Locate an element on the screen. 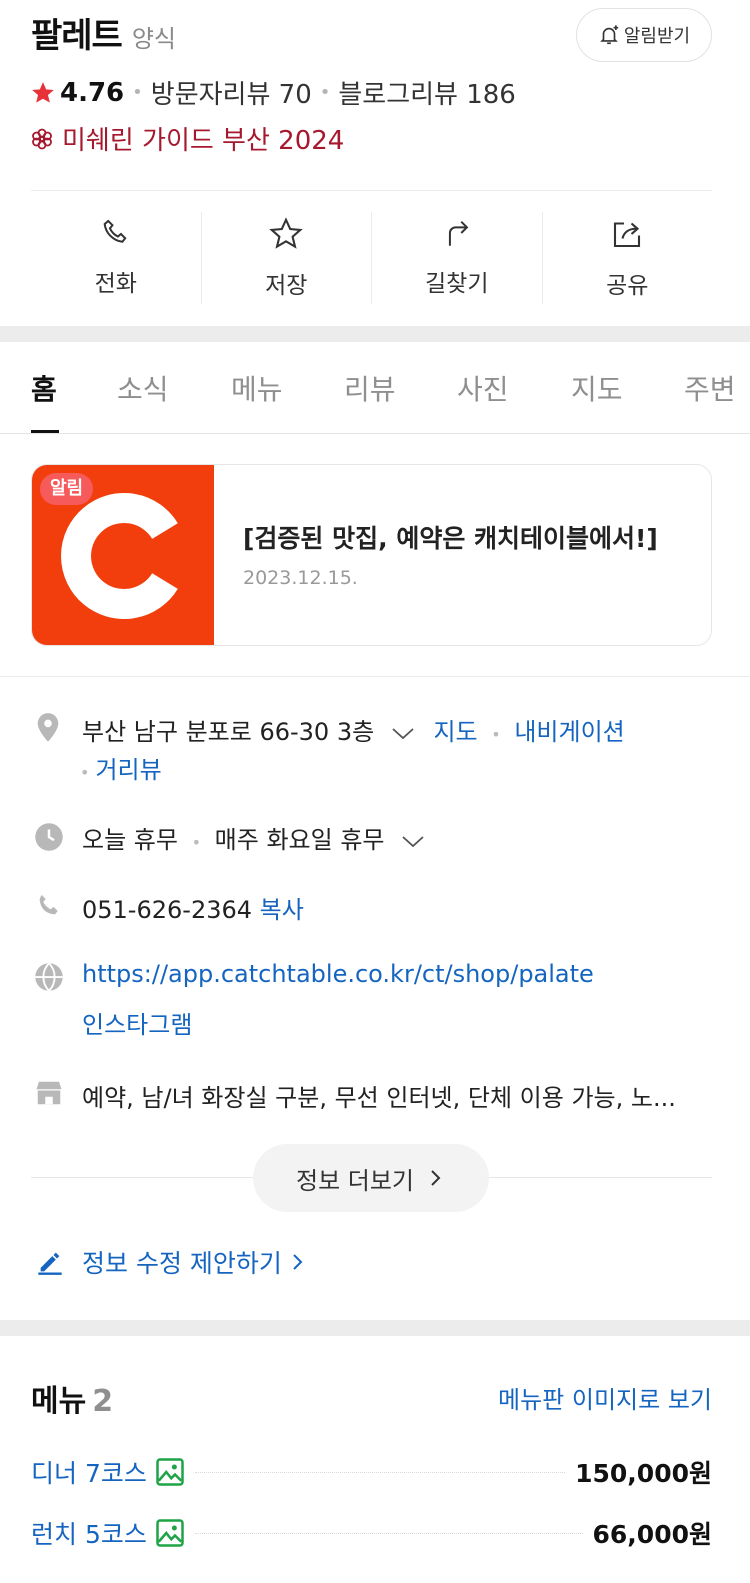  menu-title: 메뉴 is located at coordinates (59, 1401).